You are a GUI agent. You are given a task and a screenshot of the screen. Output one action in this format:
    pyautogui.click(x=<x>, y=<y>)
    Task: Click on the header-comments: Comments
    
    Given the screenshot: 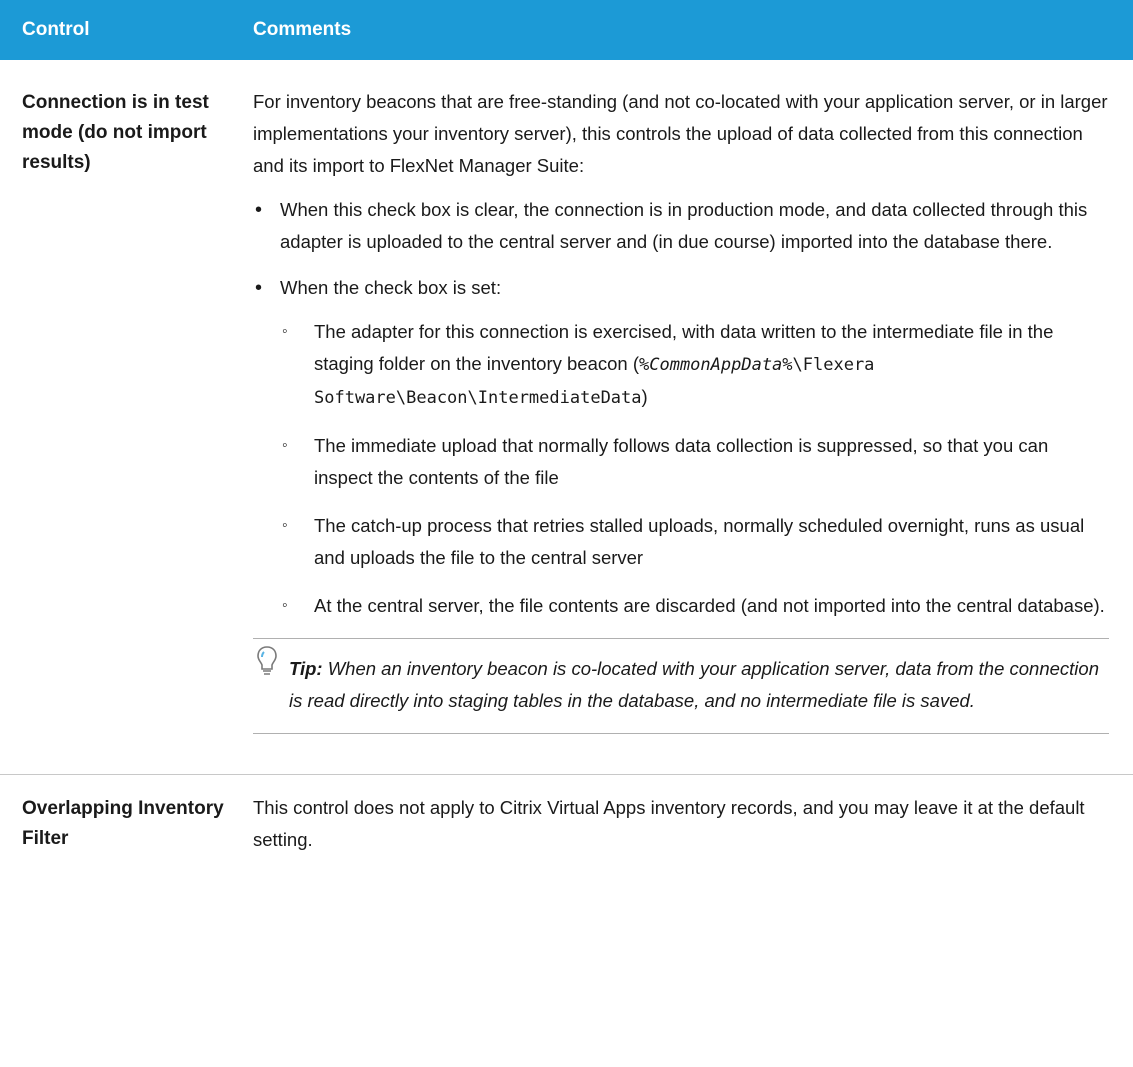 What is the action you would take?
    pyautogui.click(x=302, y=29)
    